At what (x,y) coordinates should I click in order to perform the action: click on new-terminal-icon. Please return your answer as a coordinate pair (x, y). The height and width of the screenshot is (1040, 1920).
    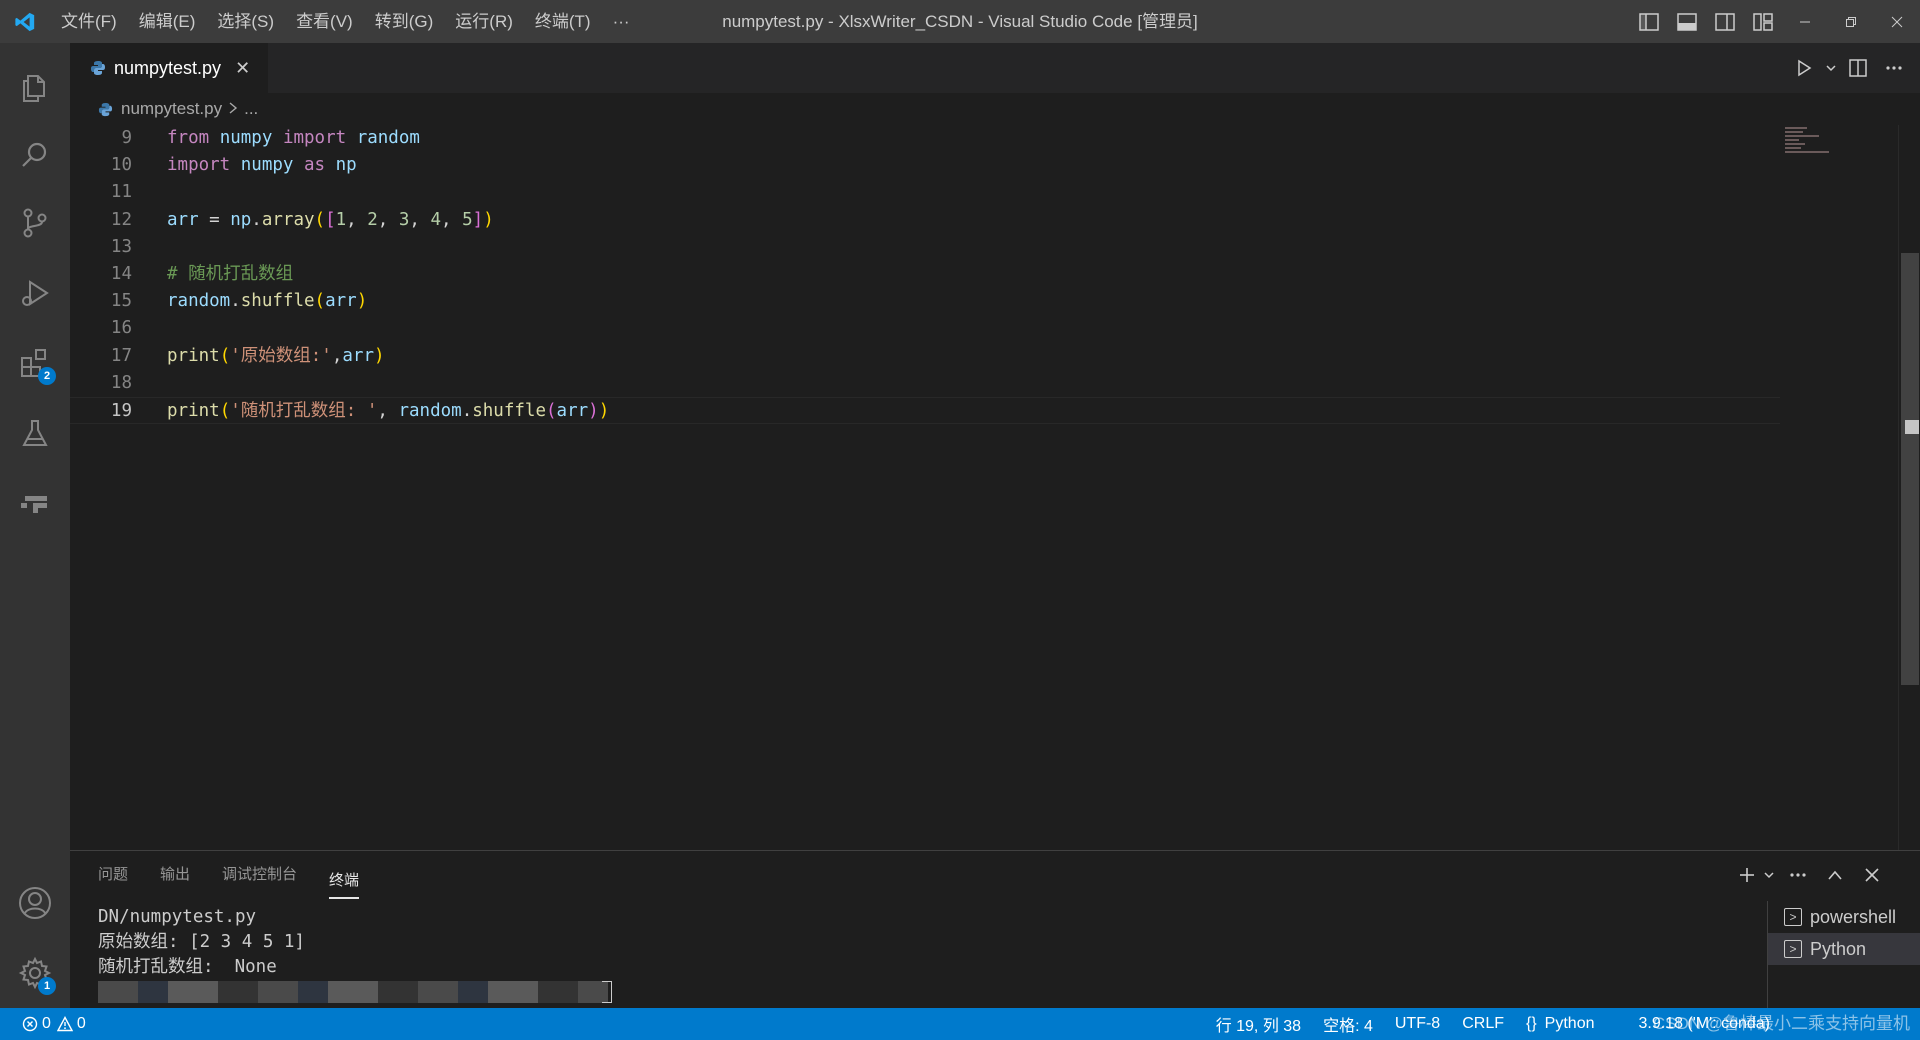
    Looking at the image, I should click on (1747, 875).